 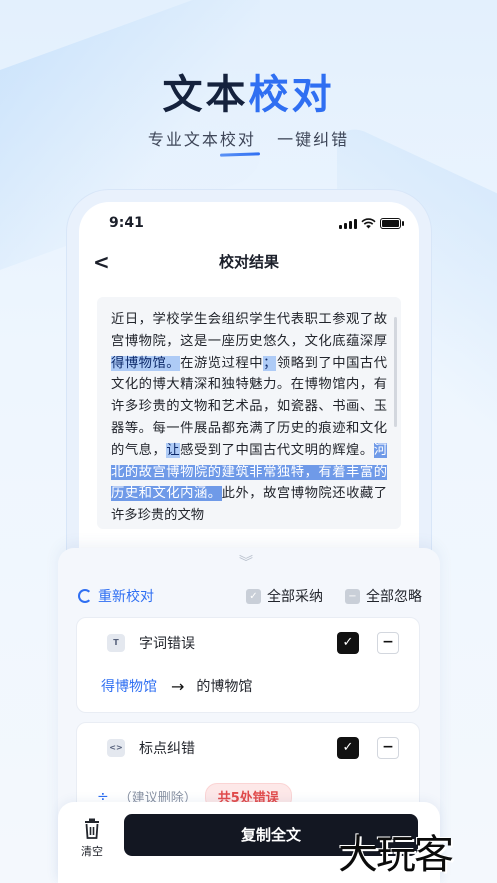 I want to click on chevron-down-icon: ︾, so click(x=246, y=562).